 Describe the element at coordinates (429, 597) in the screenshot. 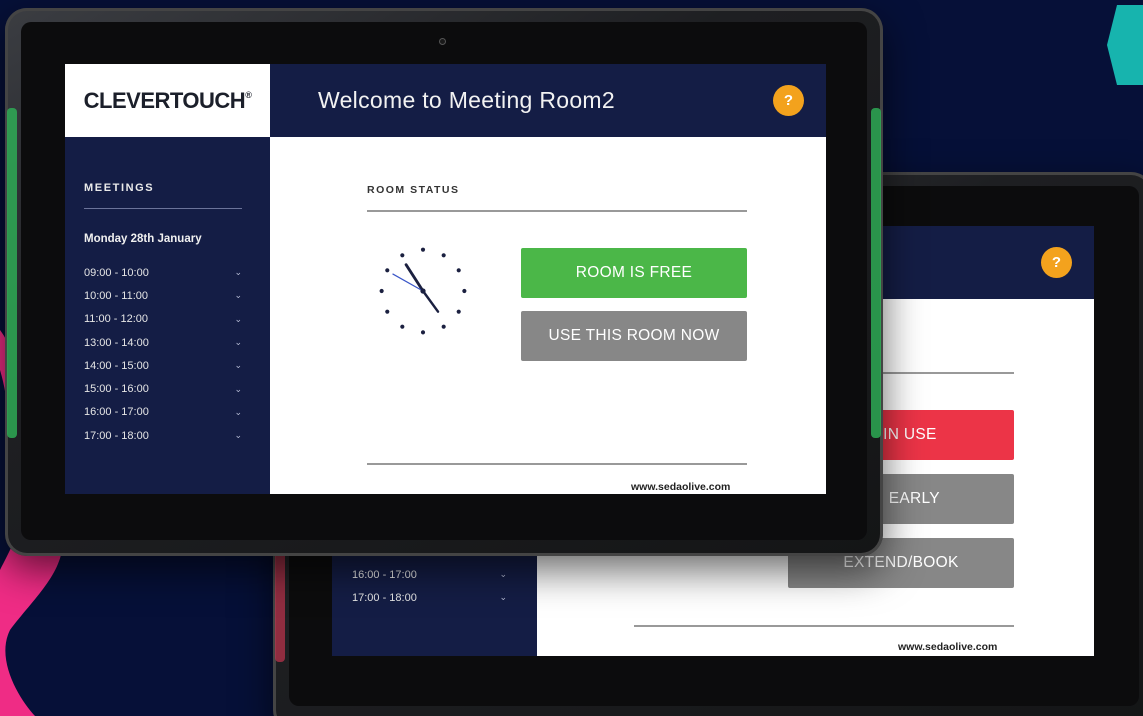

I see `back-meeting-slot: 17:00 - 18:00 ⌄` at that location.